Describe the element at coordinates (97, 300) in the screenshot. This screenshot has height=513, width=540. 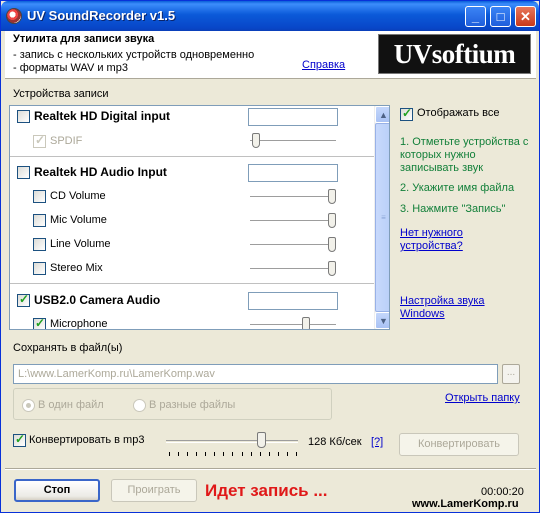
I see `device-name: USB2.0 Camera Audio` at that location.